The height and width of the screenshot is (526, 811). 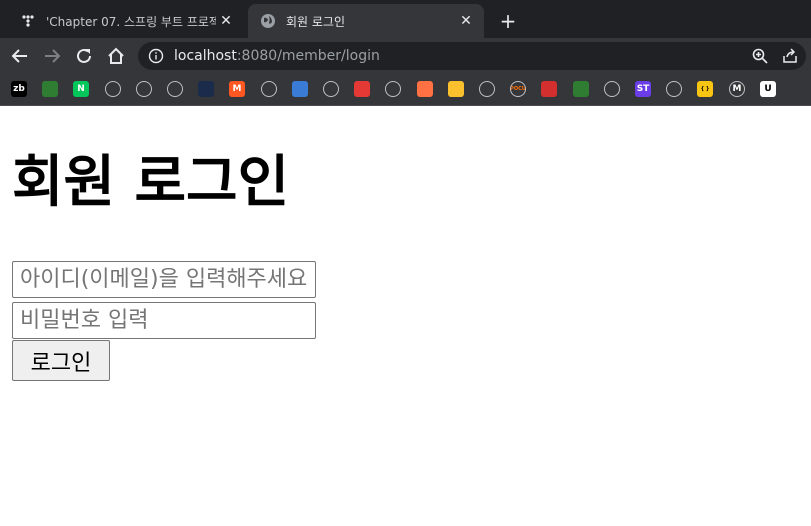 What do you see at coordinates (362, 89) in the screenshot?
I see `bookmark-ball-red-icon` at bounding box center [362, 89].